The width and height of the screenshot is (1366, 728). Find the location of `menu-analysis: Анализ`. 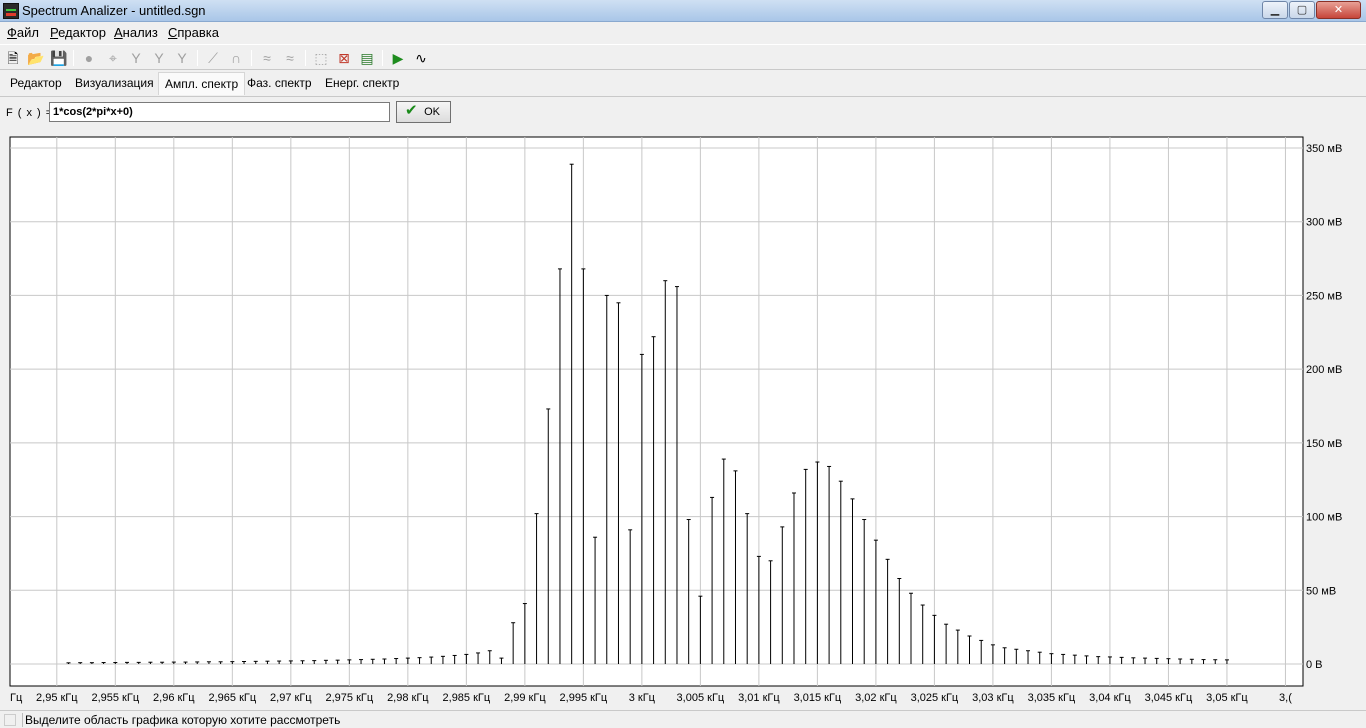

menu-analysis: Анализ is located at coordinates (136, 32).